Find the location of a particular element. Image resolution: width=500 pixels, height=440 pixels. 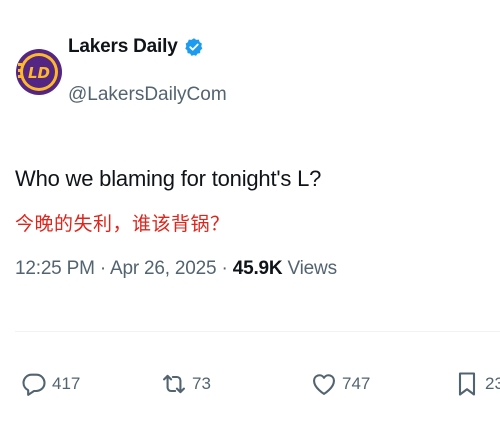

repost-button: 73 is located at coordinates (185, 384).